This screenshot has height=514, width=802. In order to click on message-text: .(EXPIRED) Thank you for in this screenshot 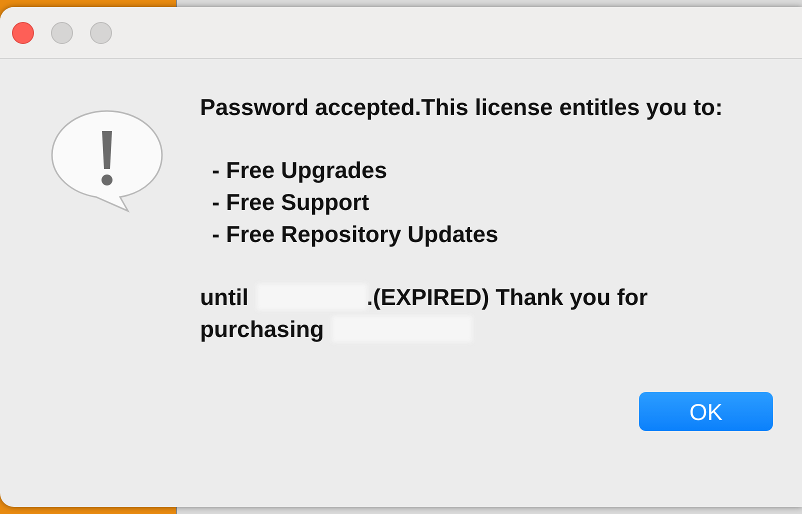, I will do `click(507, 297)`.